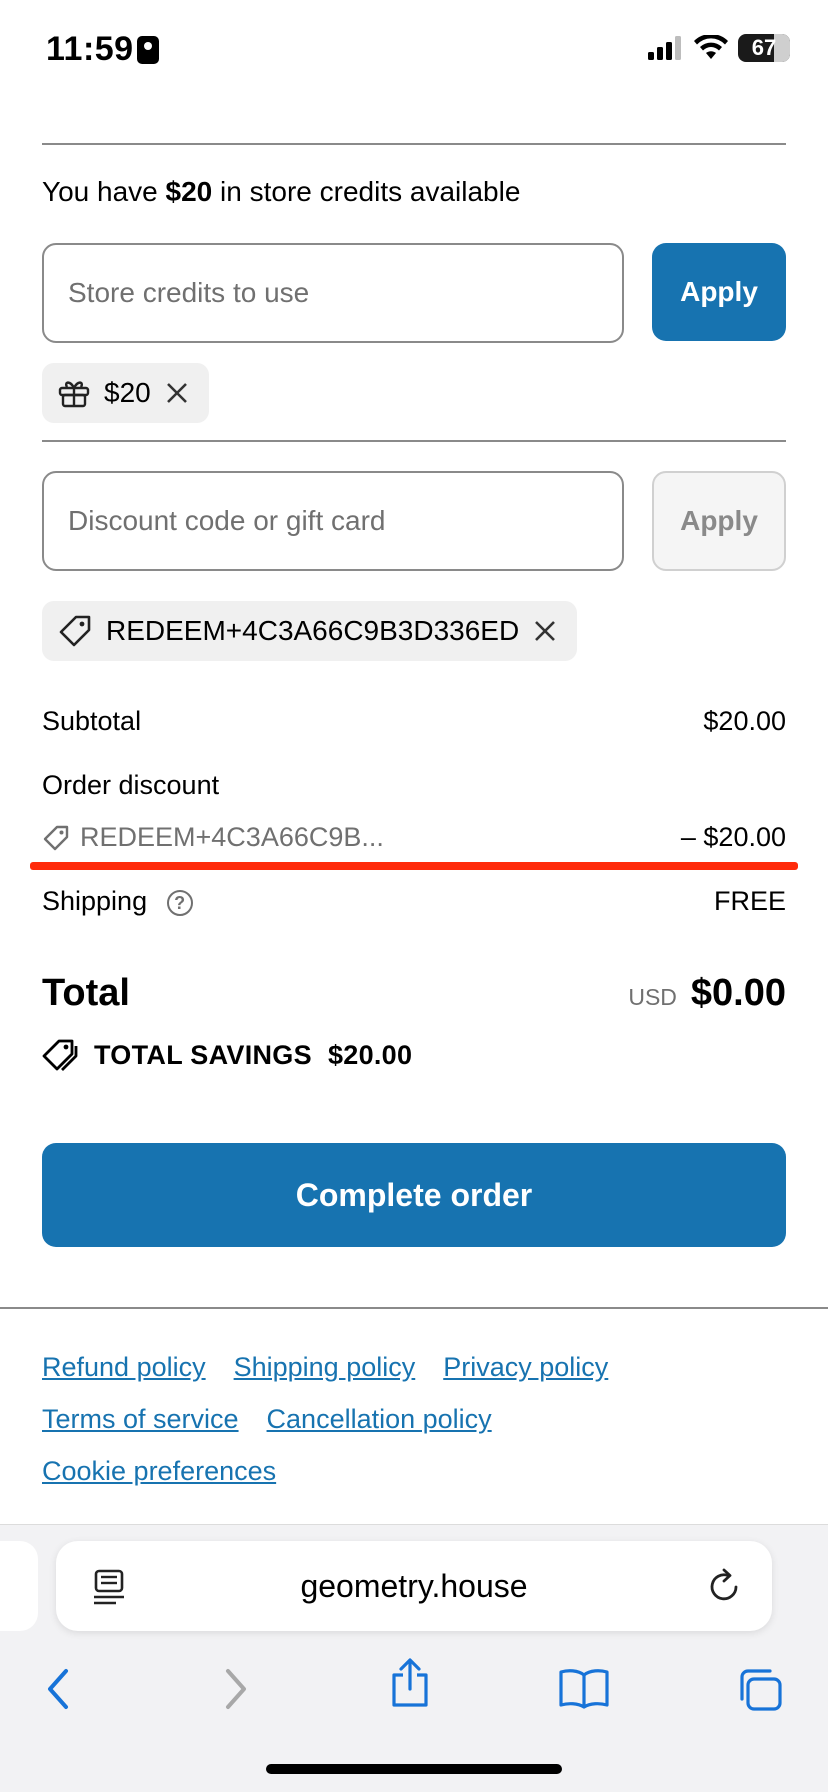 The image size is (828, 1792). Describe the element at coordinates (664, 48) in the screenshot. I see `cellular-signal-icon` at that location.